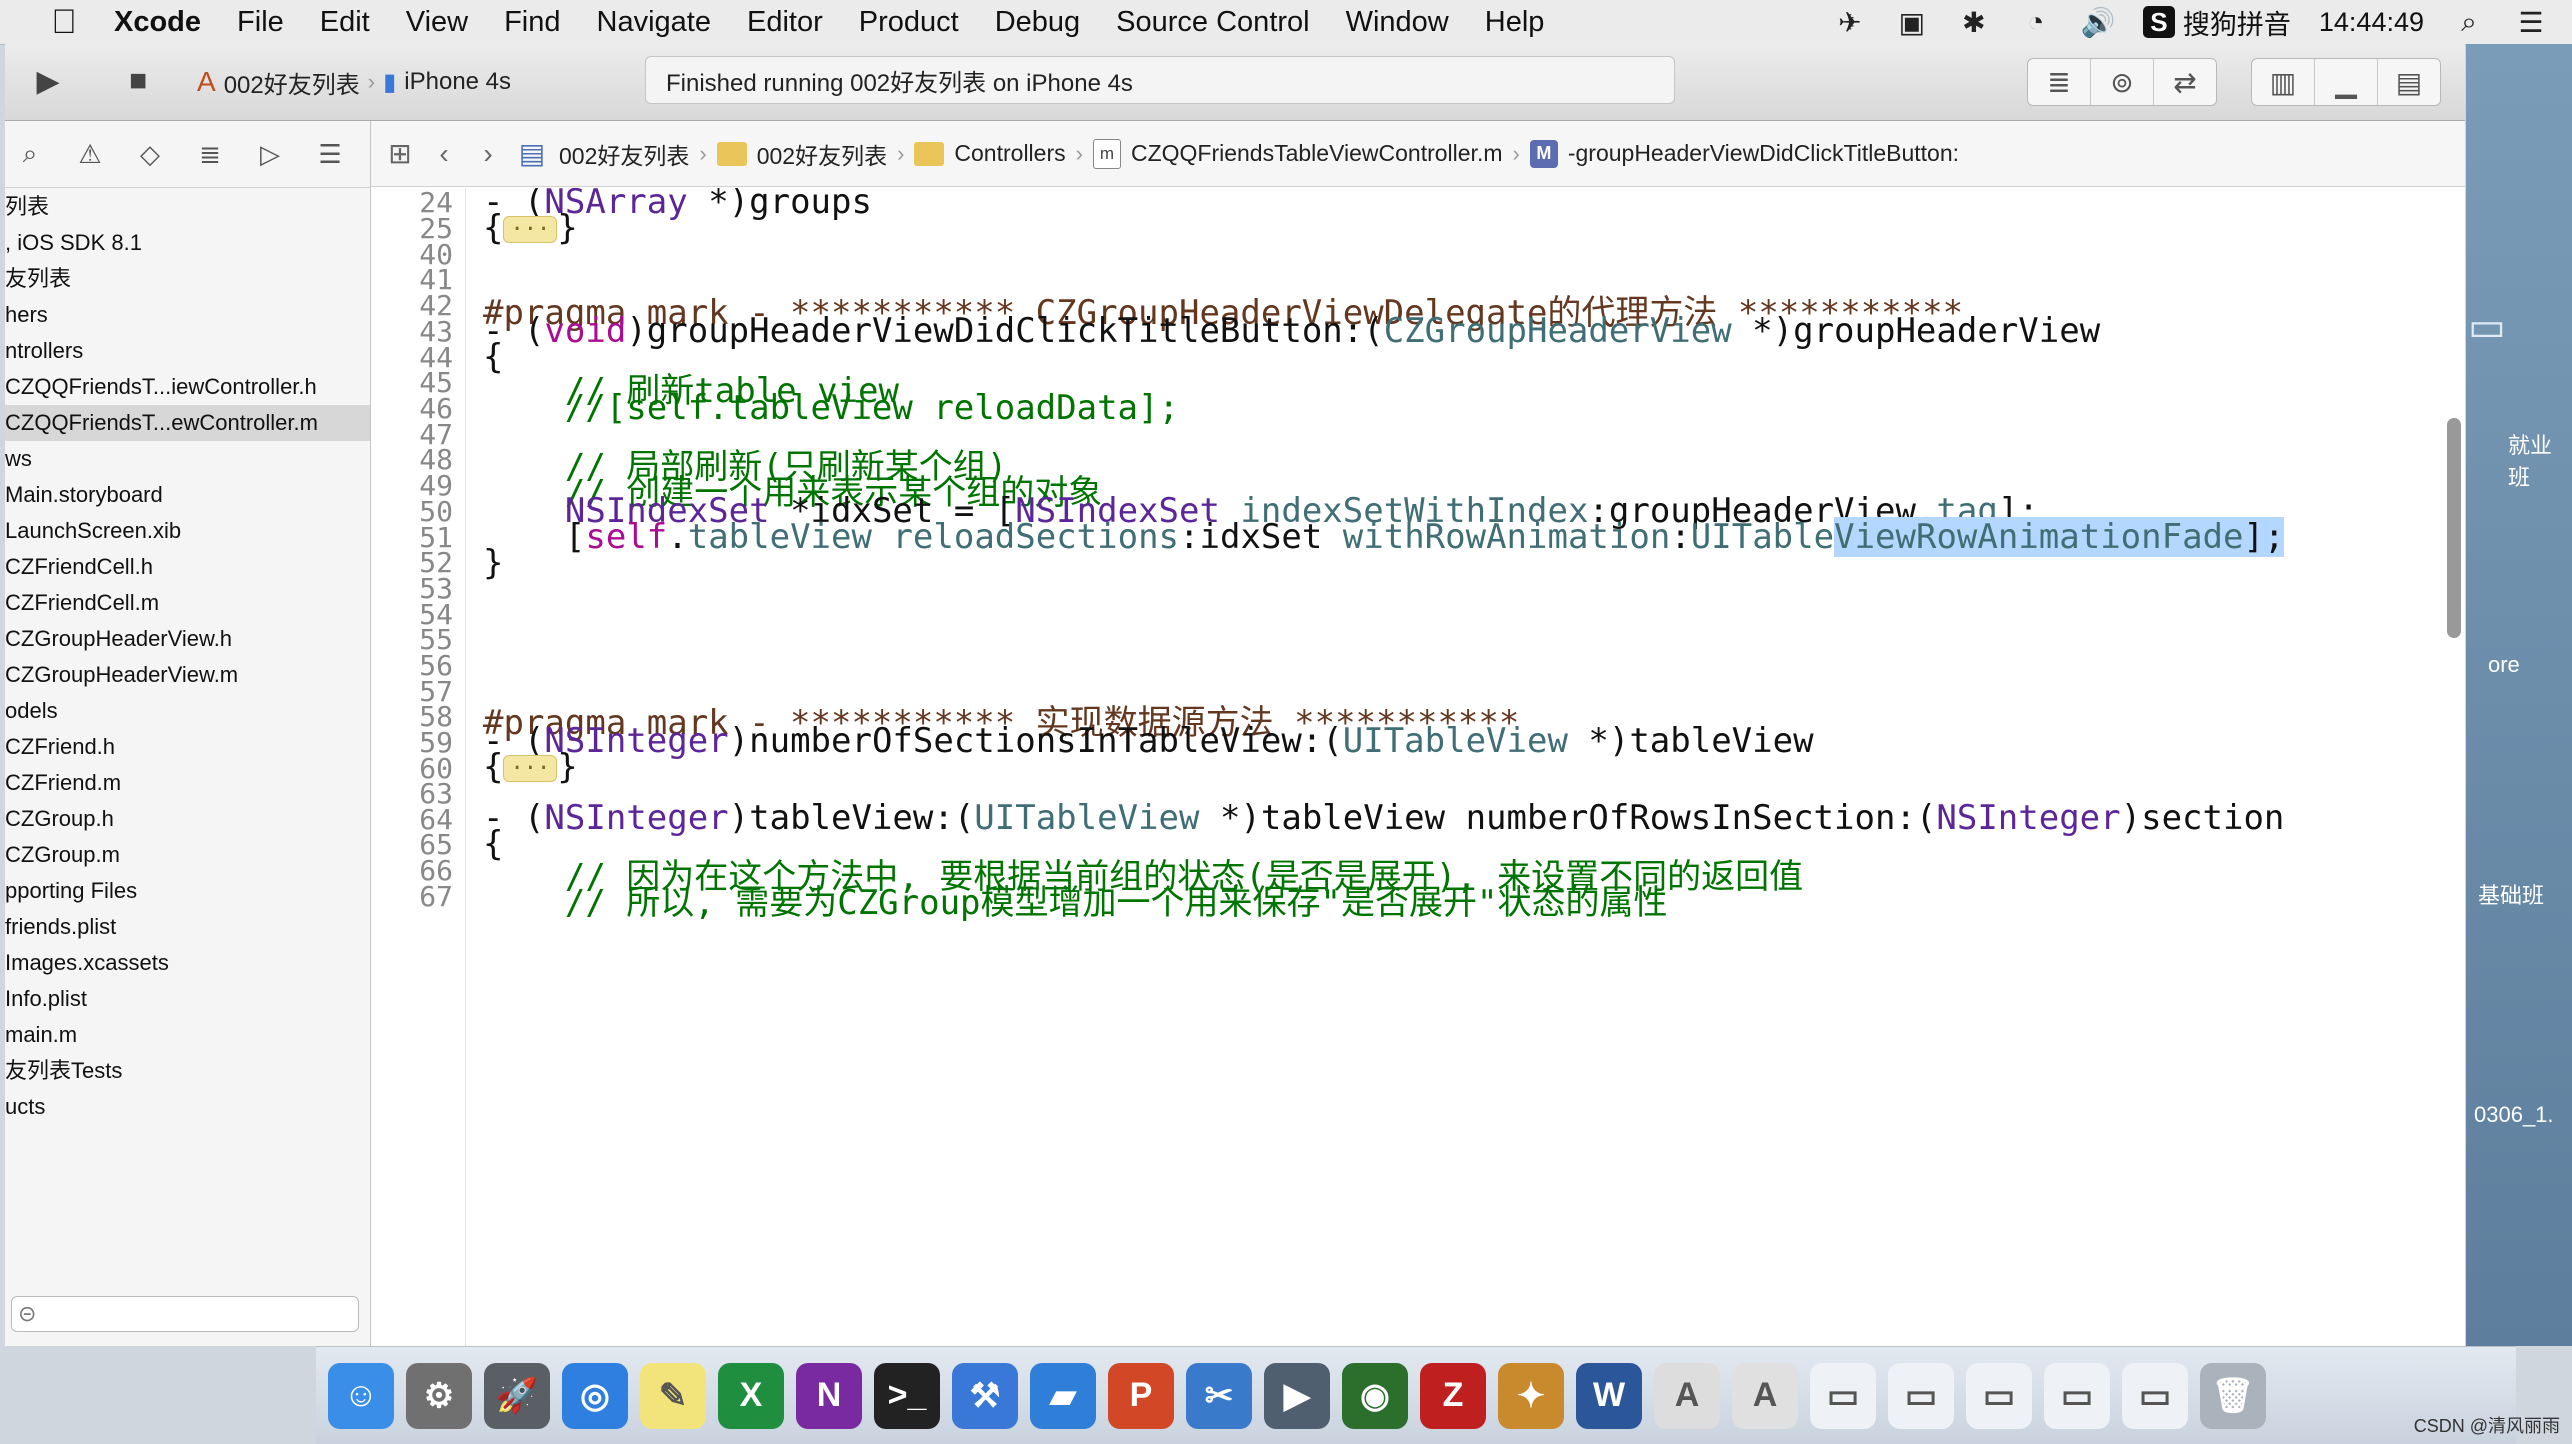  I want to click on breakpoint-icon: ▷, so click(270, 154).